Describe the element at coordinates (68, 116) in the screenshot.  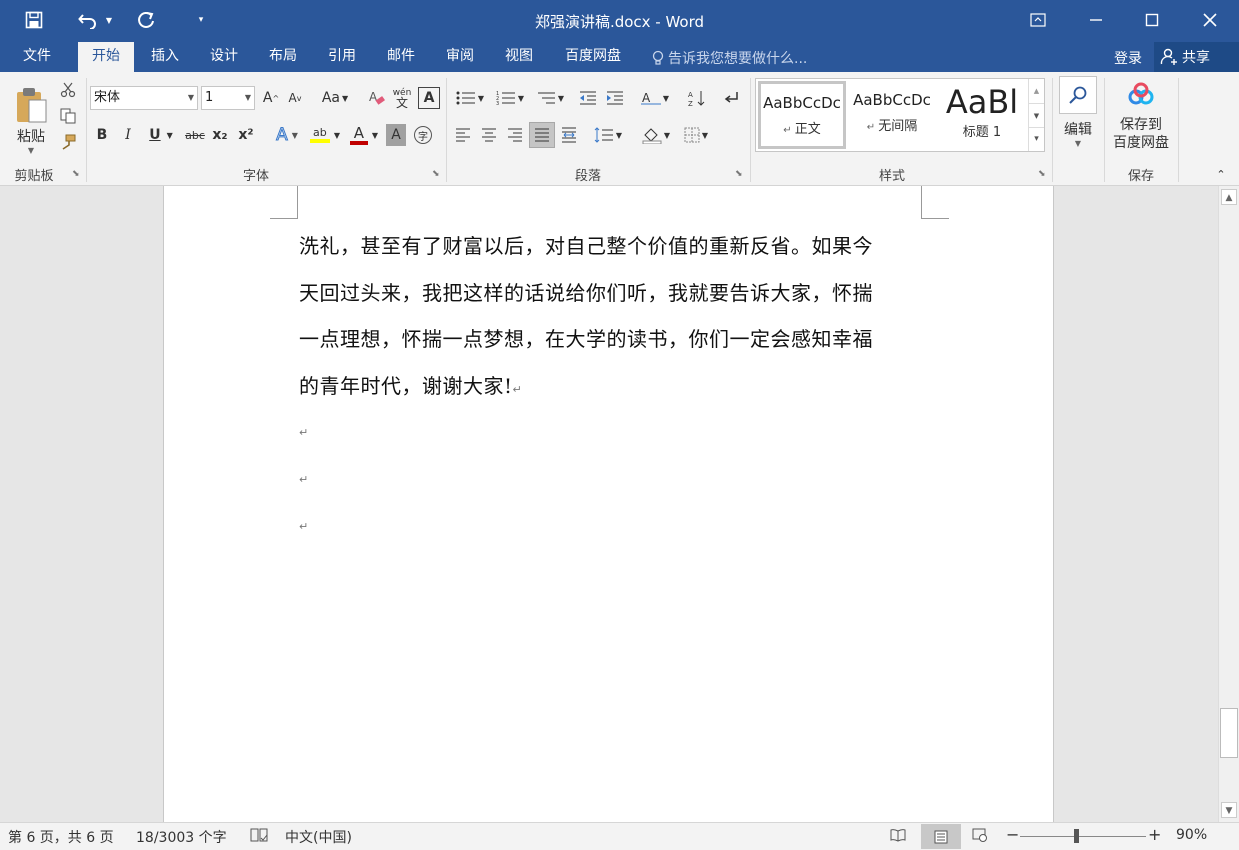
I see `copy-icon` at that location.